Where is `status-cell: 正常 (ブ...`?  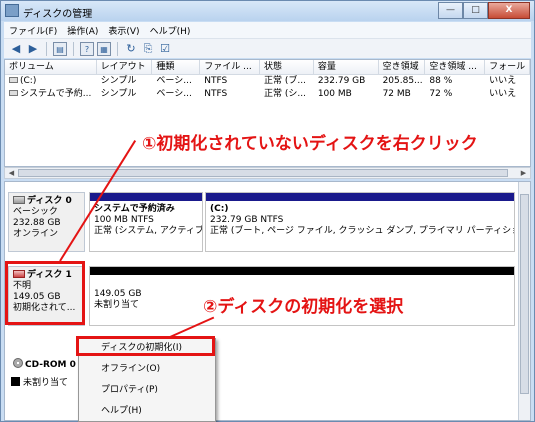
status-cell: 正常 (ブ... is located at coordinates (285, 81).